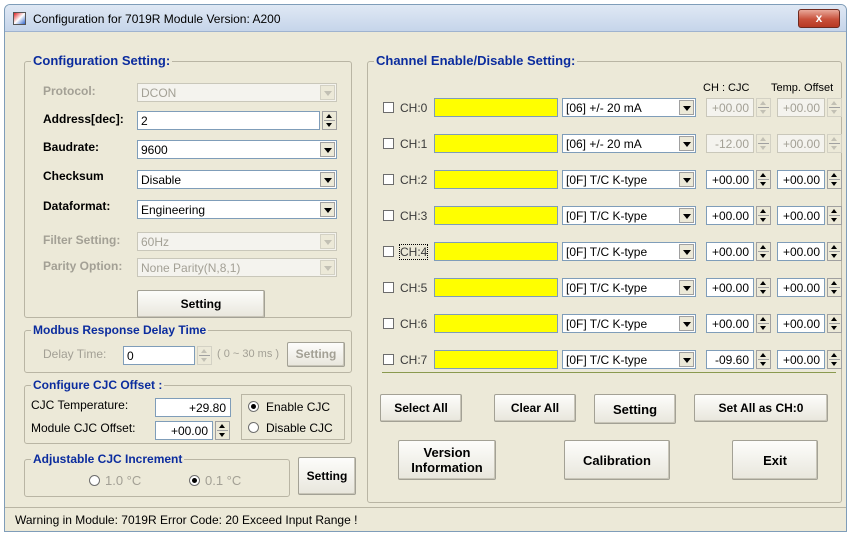  Describe the element at coordinates (604, 144) in the screenshot. I see `channel-range-value: [06] +/- 20 mA` at that location.